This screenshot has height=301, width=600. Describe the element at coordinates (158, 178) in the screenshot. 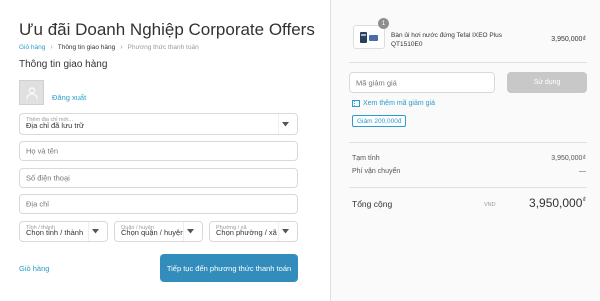

I see `phone-input: Số điện thoại` at that location.